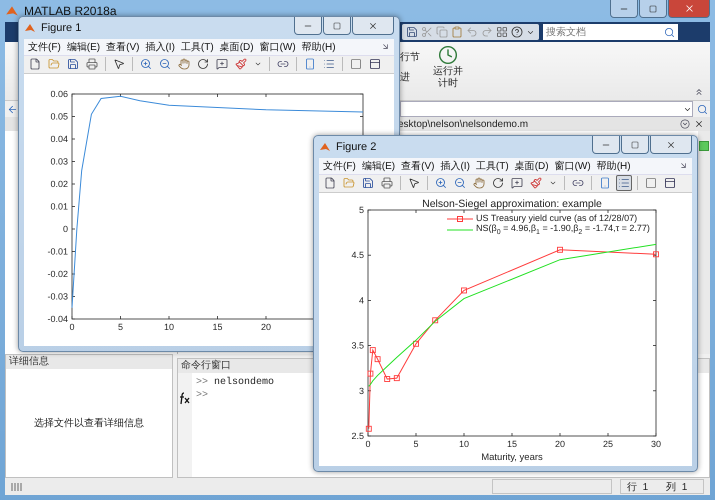 The image size is (715, 500). What do you see at coordinates (59, 184) in the screenshot?
I see `tick-label: 0.02` at bounding box center [59, 184].